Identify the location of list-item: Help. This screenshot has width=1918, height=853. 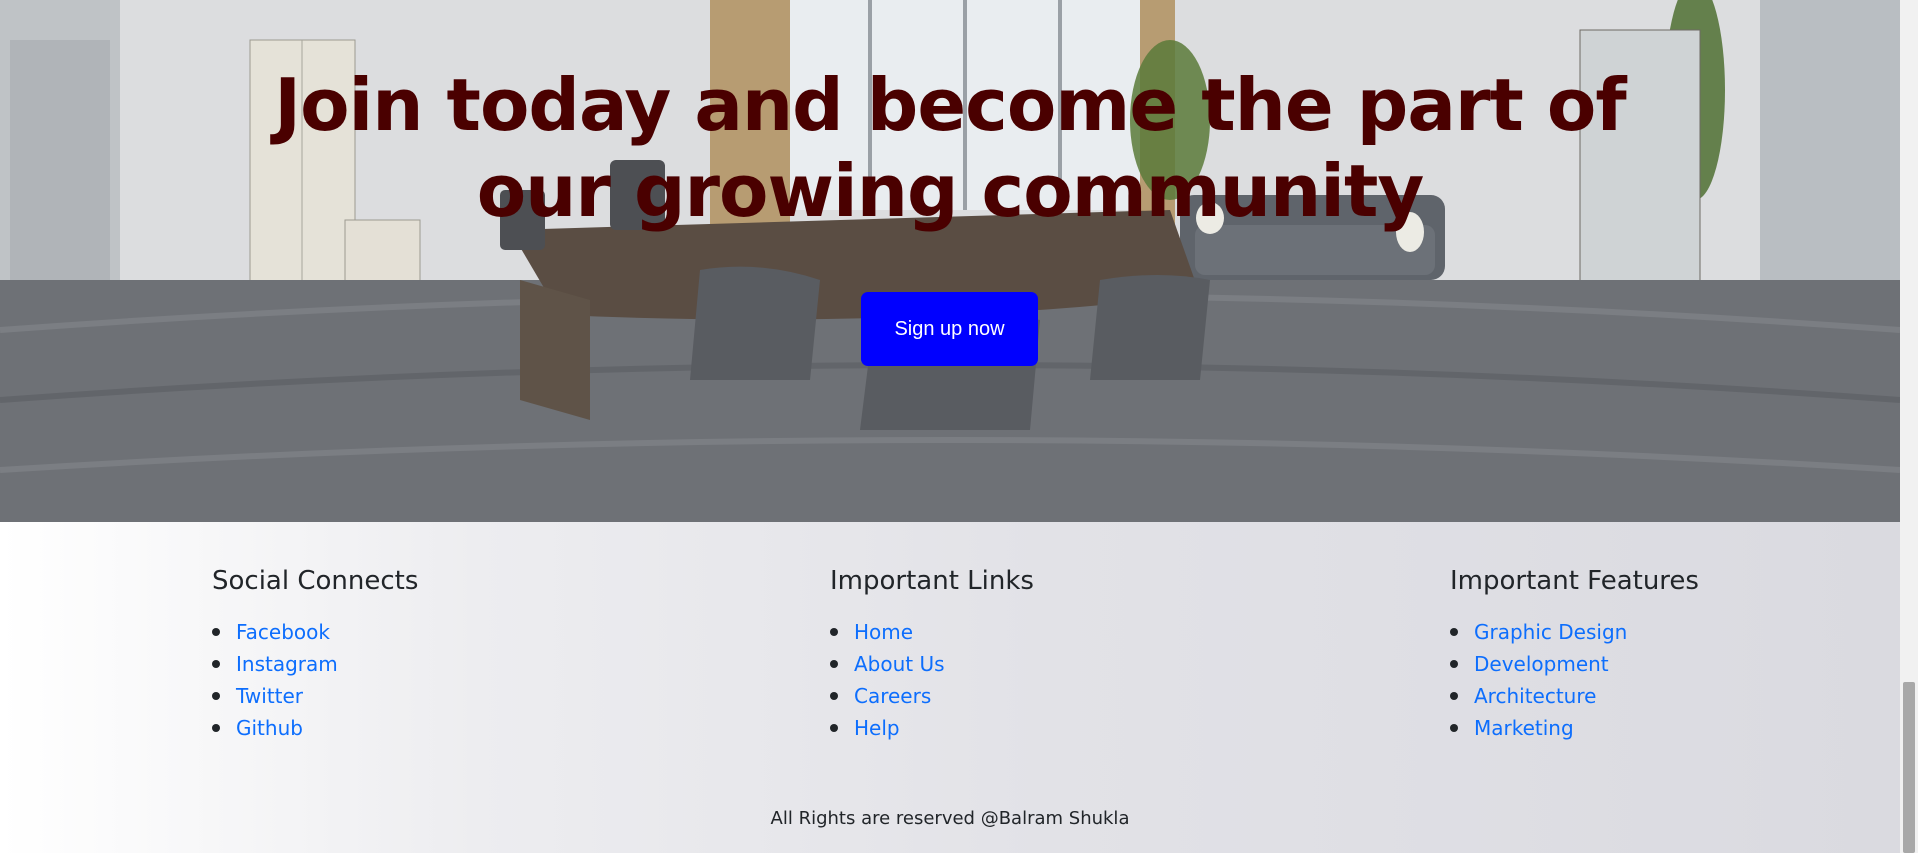
(932, 728).